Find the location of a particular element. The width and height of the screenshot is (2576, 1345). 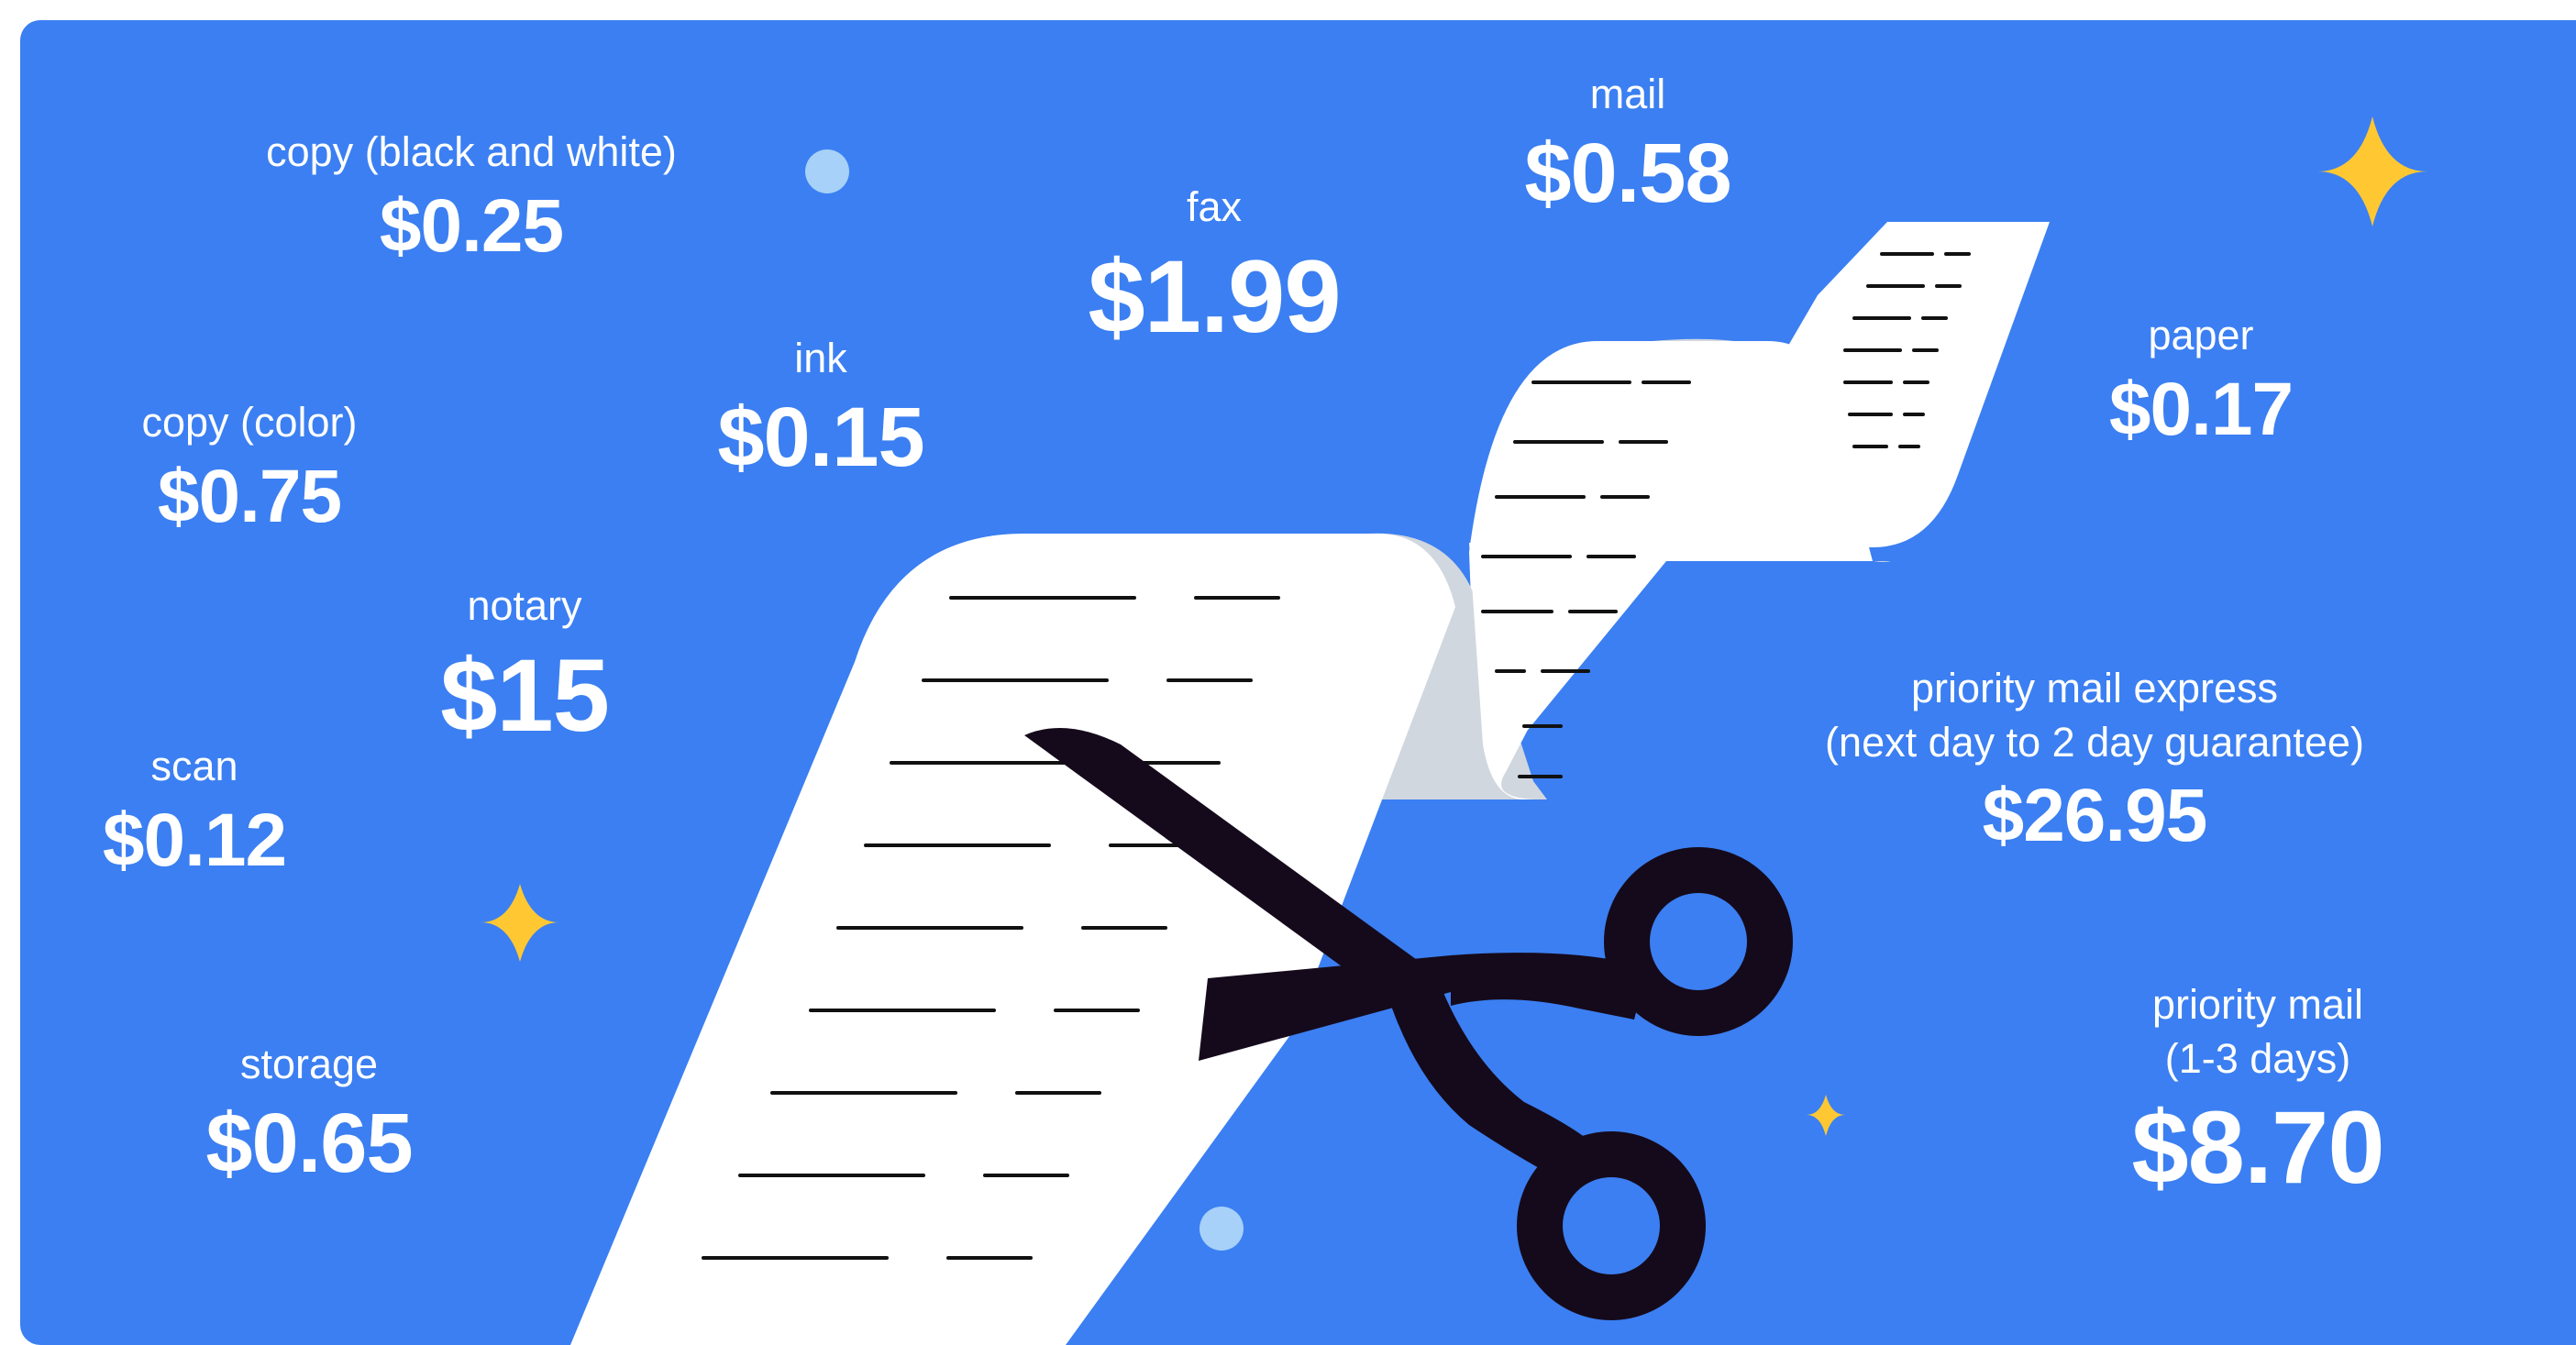

price-priority-mail: priority mail (1-3 days) $8.70 is located at coordinates (2257, 1091).